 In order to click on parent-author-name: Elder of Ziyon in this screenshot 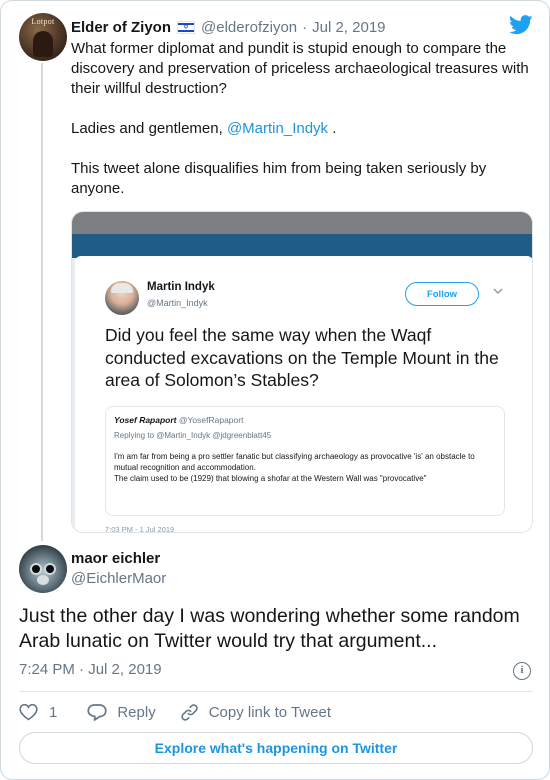, I will do `click(121, 27)`.